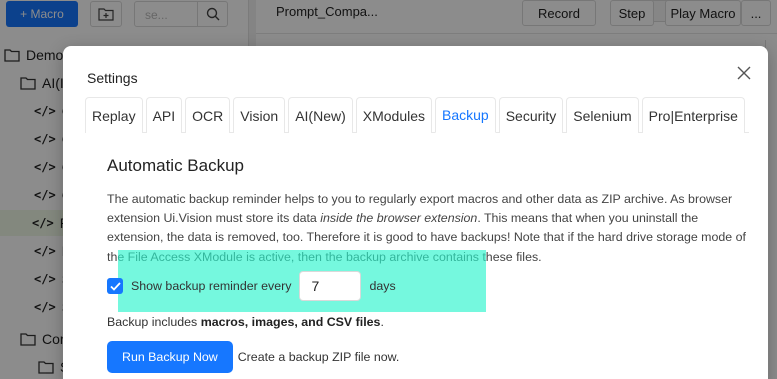  I want to click on tab-ai-new: AI(New), so click(320, 115).